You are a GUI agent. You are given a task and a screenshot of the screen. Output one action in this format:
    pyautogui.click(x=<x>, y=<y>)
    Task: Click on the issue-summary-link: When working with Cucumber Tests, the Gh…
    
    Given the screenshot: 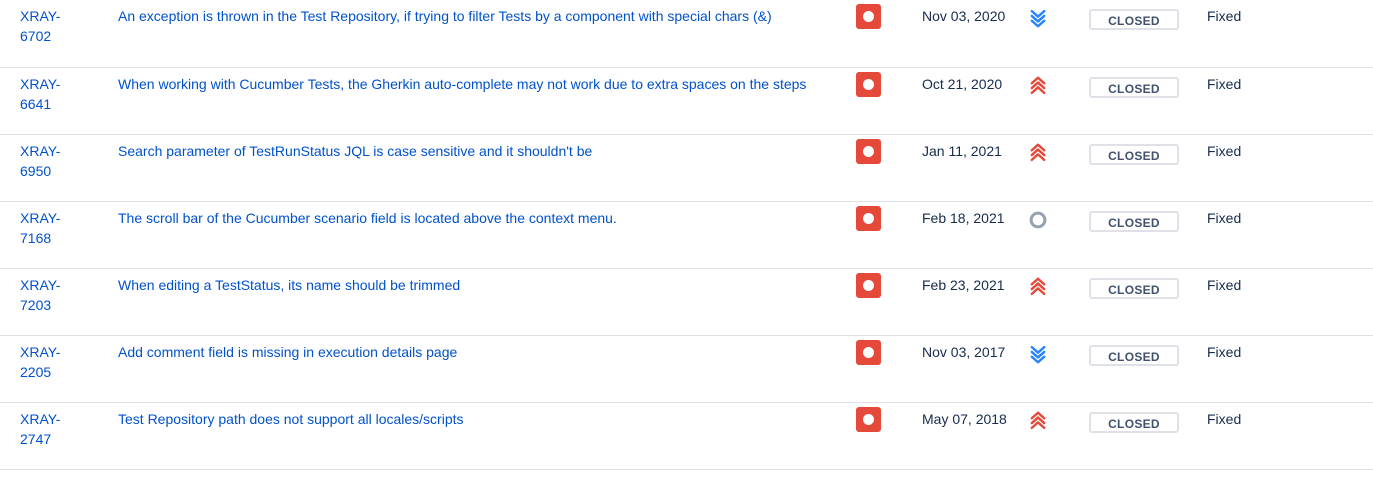 What is the action you would take?
    pyautogui.click(x=482, y=81)
    